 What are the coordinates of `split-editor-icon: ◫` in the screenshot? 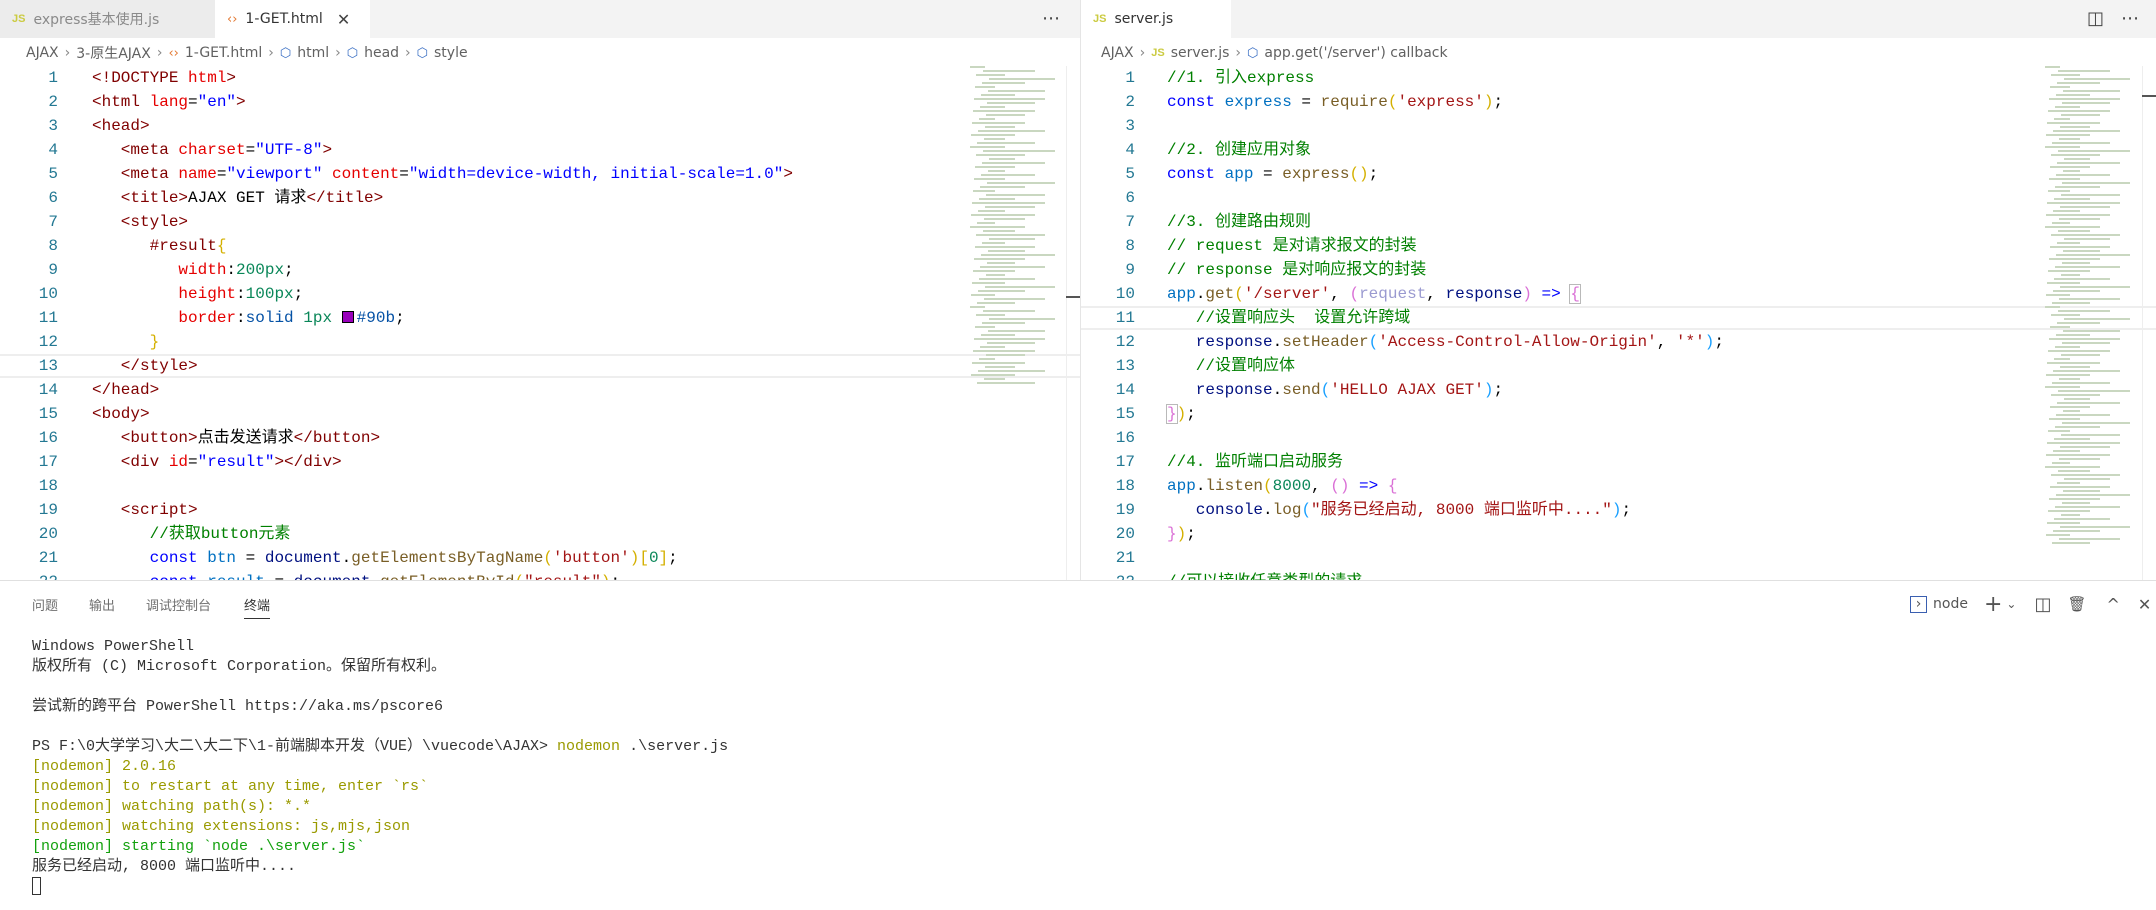 It's located at (2095, 18).